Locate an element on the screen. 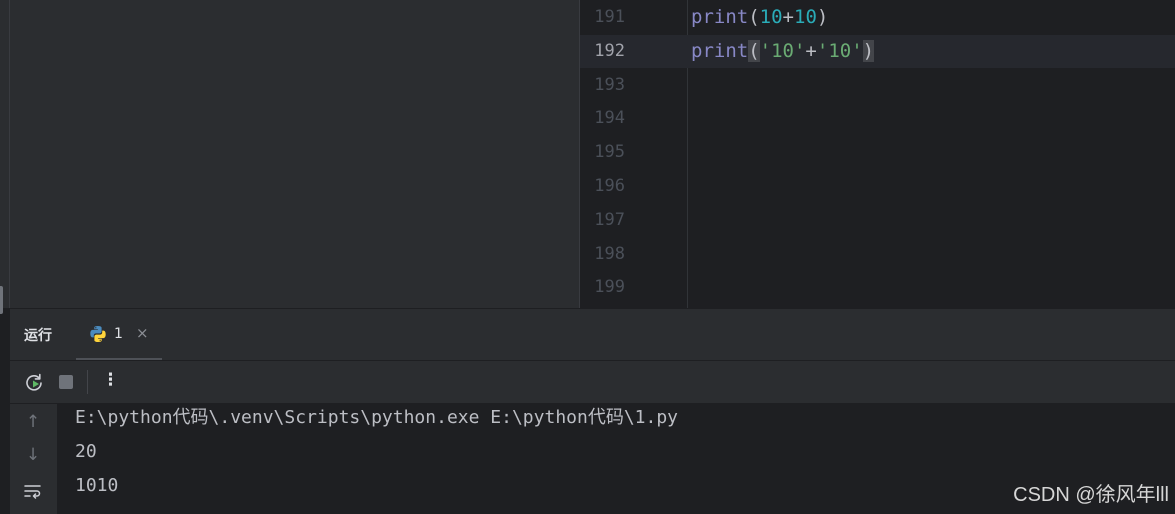 This screenshot has height=514, width=1175. console-line-output: 20 is located at coordinates (86, 451).